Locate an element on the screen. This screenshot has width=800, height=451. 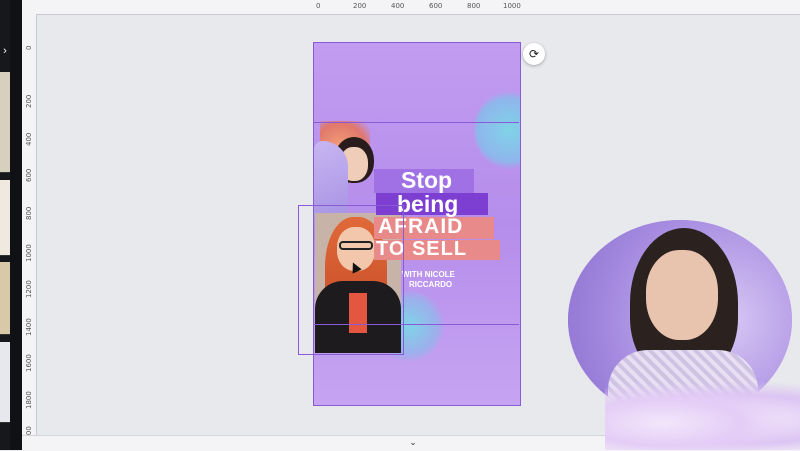
subline2: RICCARDO is located at coordinates (430, 284).